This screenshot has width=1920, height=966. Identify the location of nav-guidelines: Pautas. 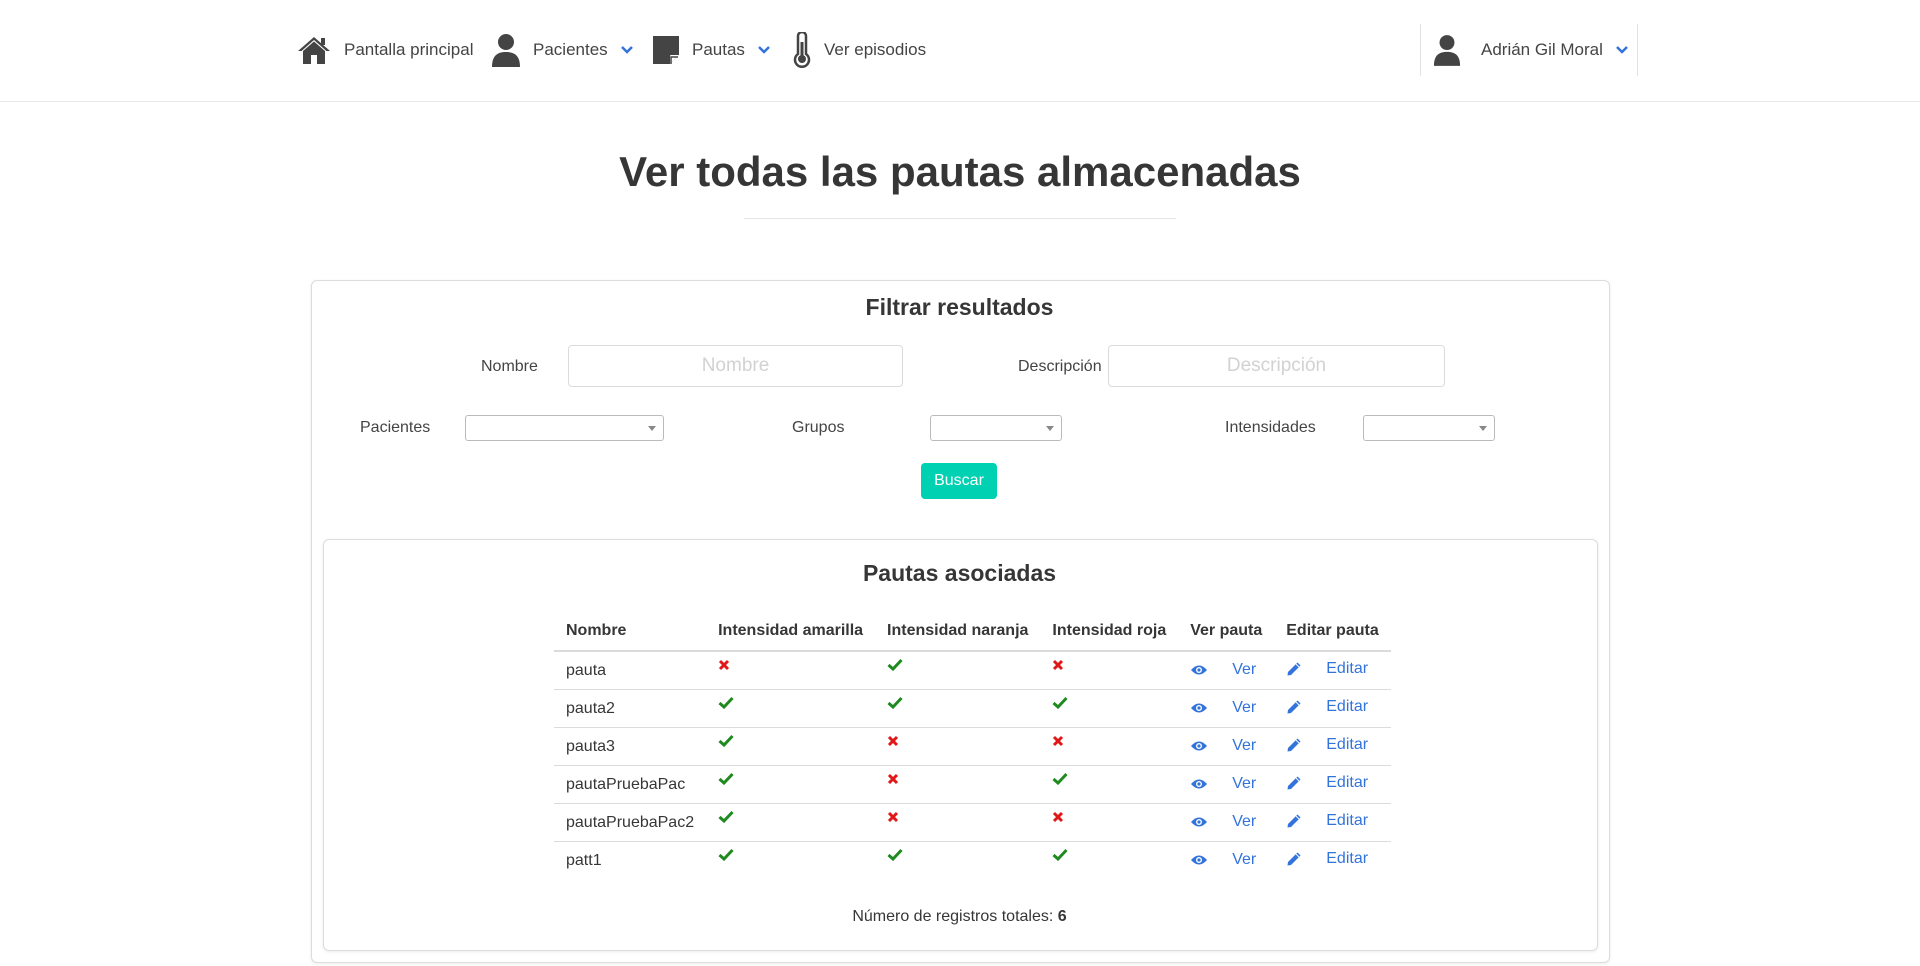
(711, 50).